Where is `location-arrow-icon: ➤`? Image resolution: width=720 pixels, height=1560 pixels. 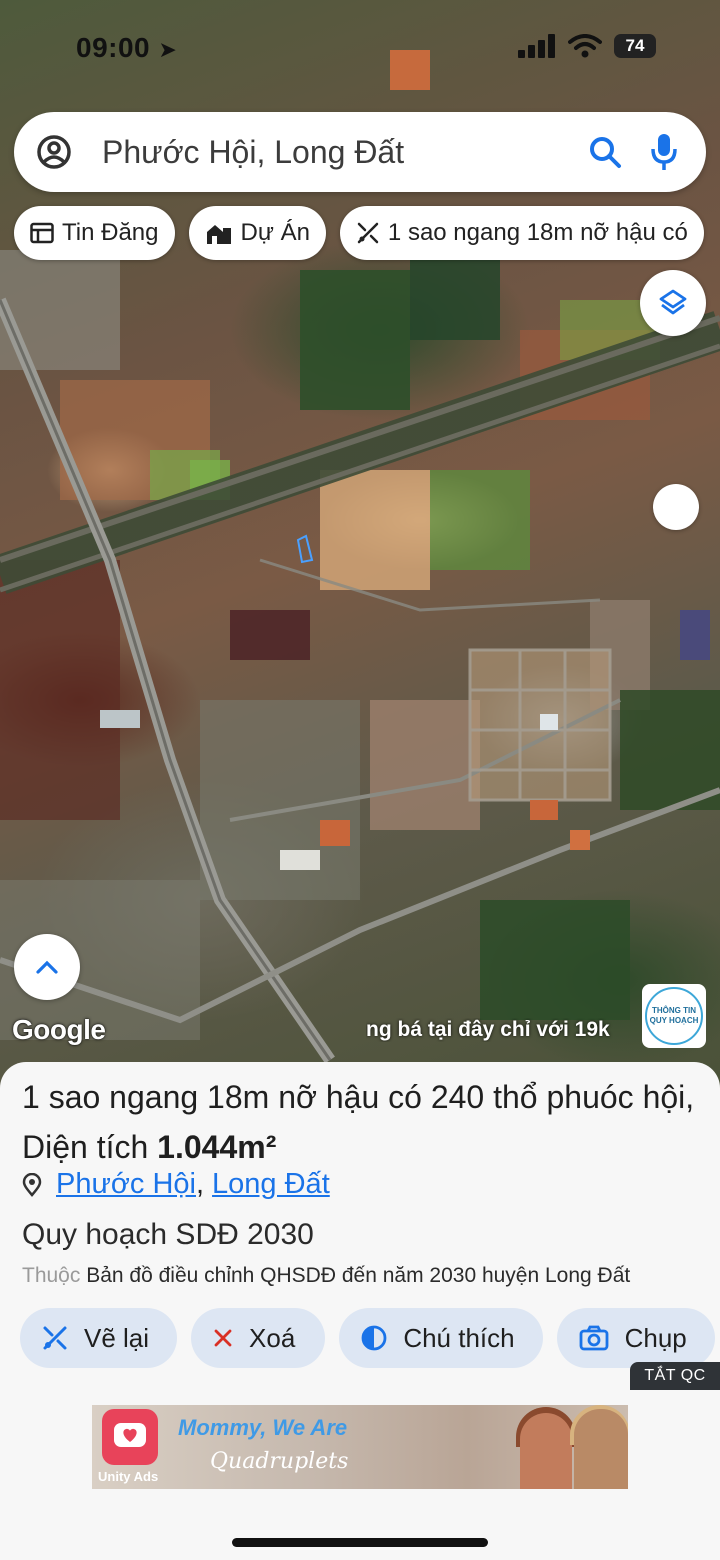 location-arrow-icon: ➤ is located at coordinates (168, 49).